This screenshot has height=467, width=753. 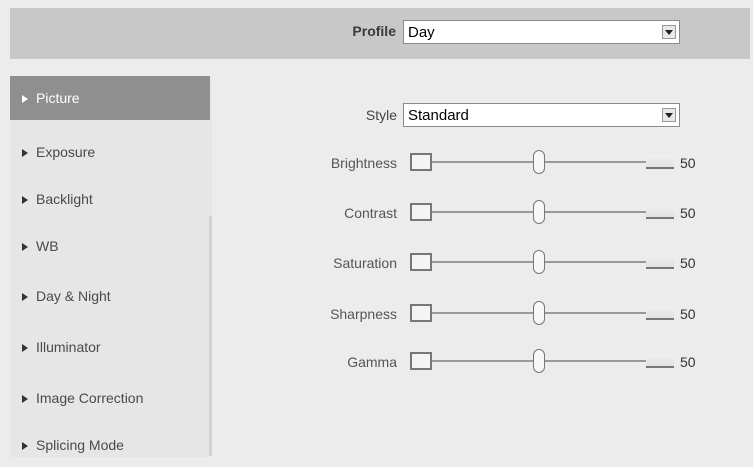 What do you see at coordinates (688, 263) in the screenshot?
I see `saturation-value: 50` at bounding box center [688, 263].